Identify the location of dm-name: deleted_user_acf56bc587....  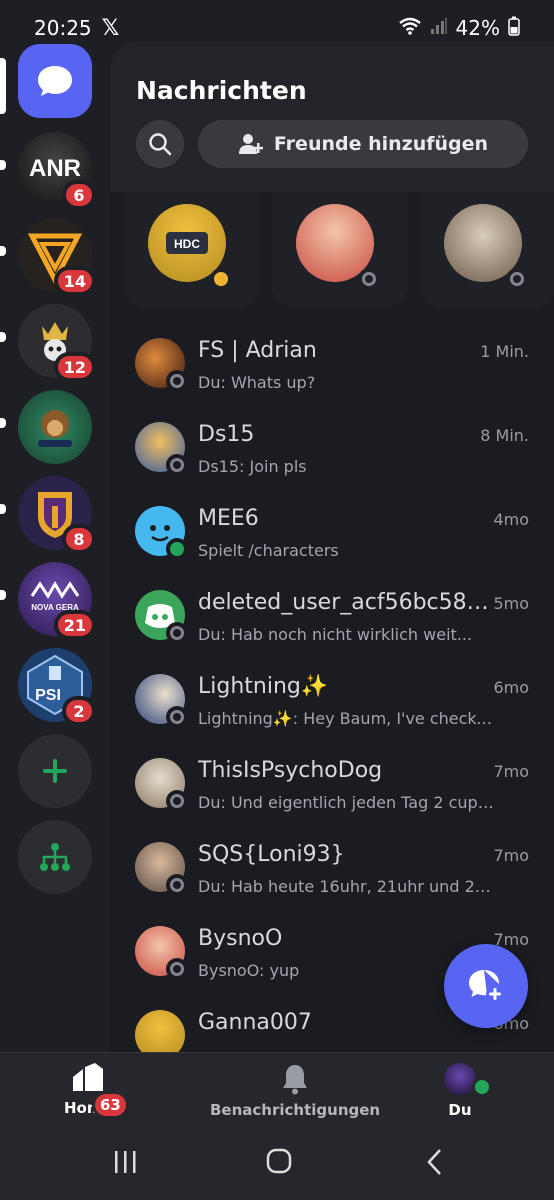
(348, 602).